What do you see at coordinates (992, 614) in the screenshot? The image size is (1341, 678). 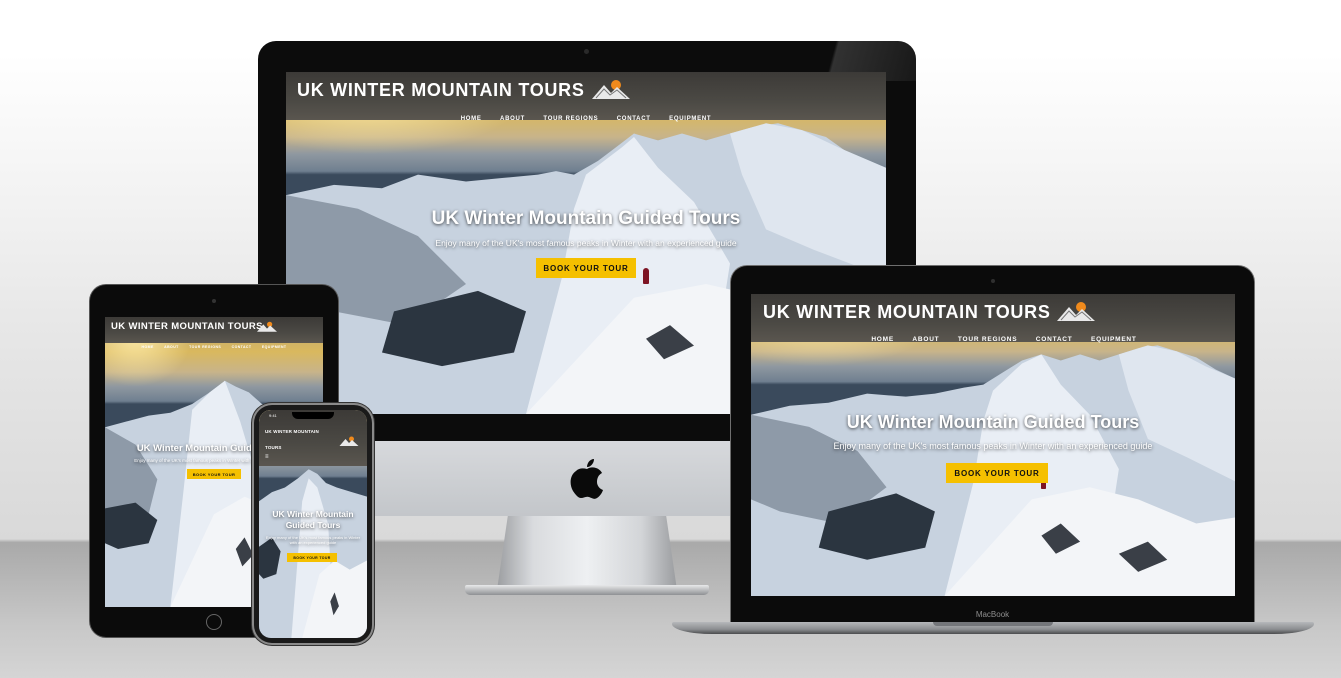 I see `laptop-brand-label: MacBook` at bounding box center [992, 614].